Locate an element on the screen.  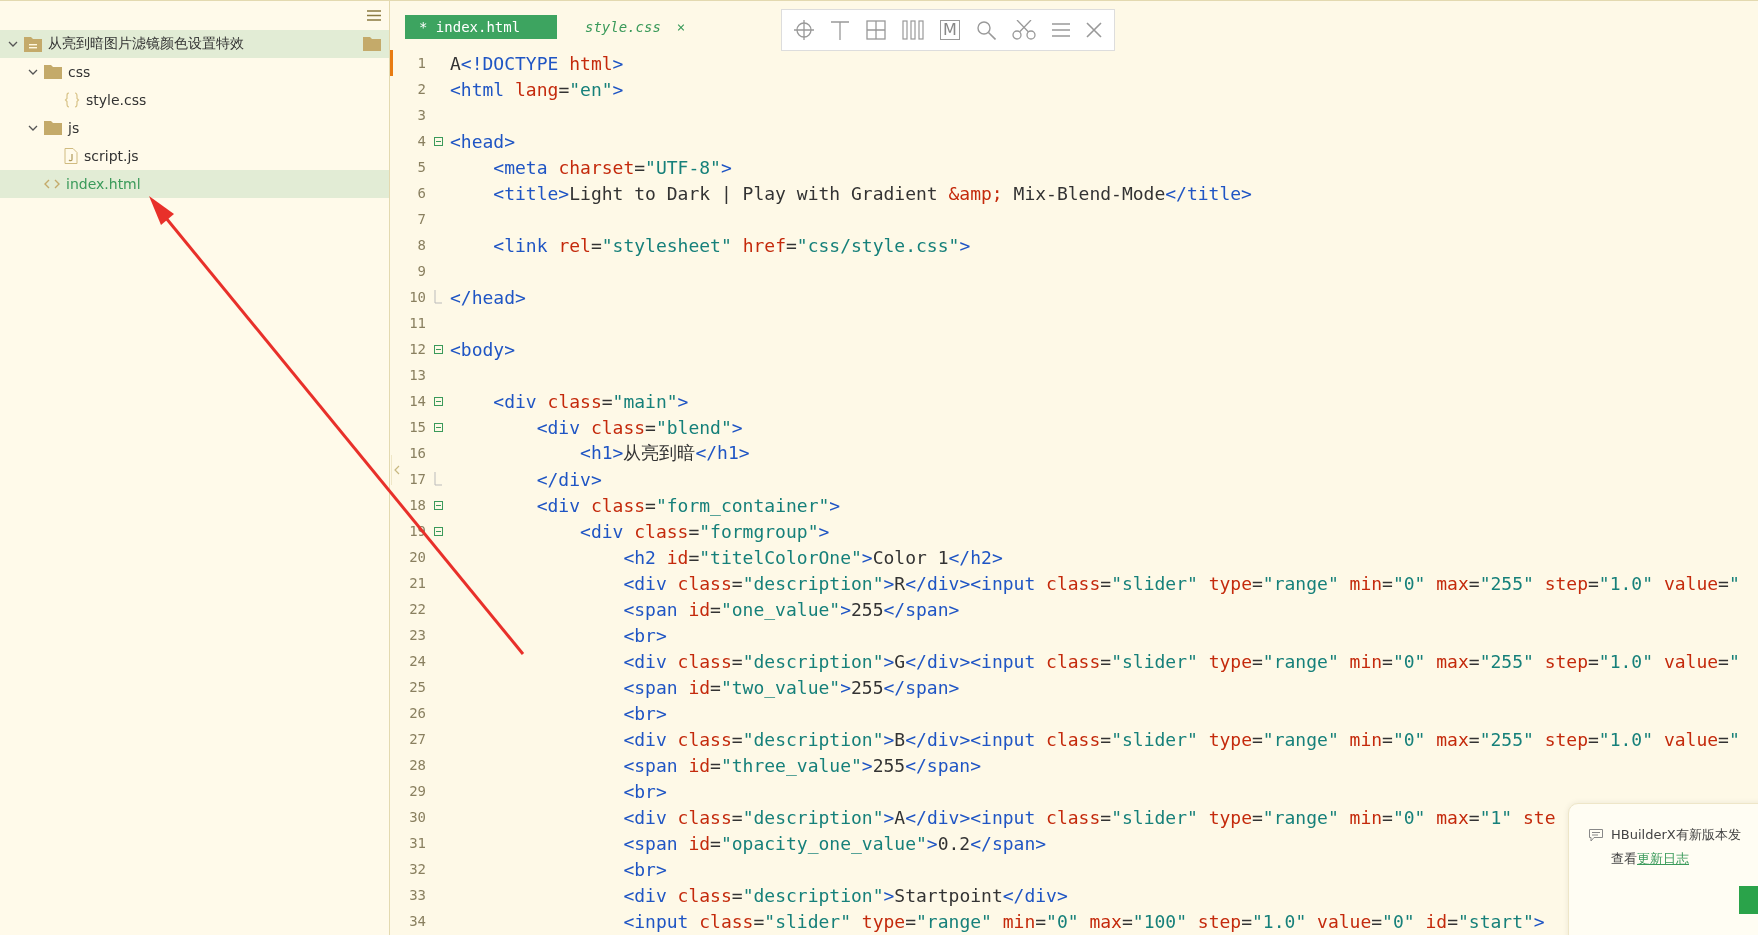
code-line: <span id="two_value">255</span> is located at coordinates (791, 687).